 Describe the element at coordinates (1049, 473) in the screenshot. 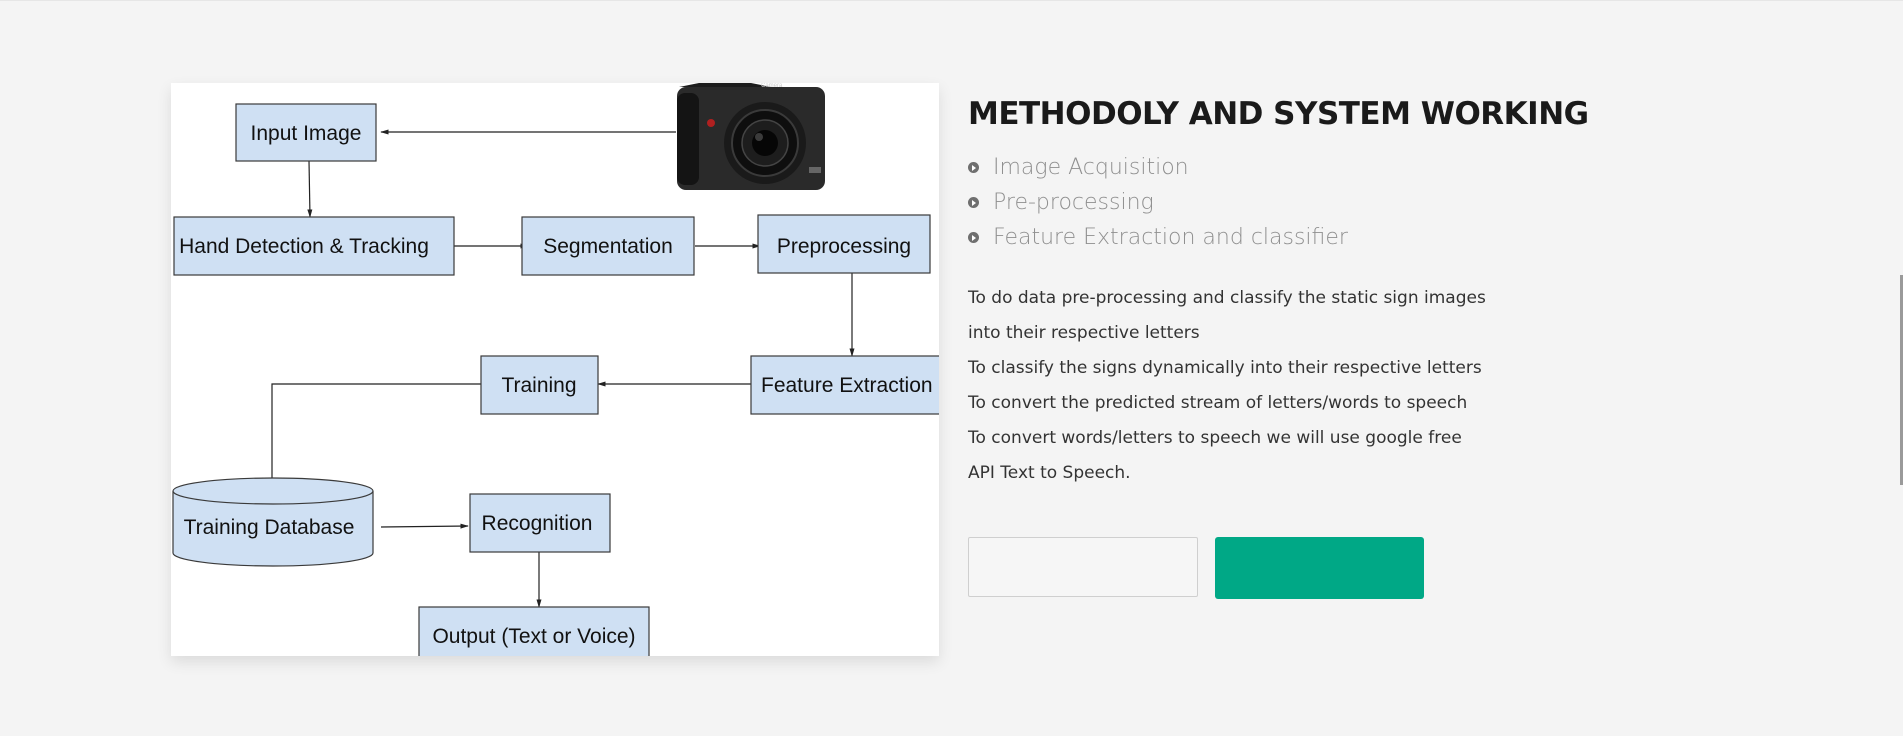

I see `description-line: API Text to Speech.` at that location.